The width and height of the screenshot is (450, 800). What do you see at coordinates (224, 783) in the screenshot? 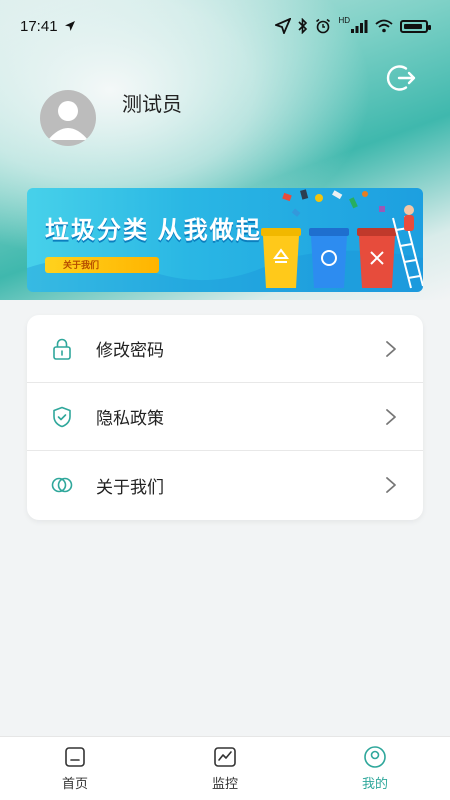
I see `tab-label: 监控` at bounding box center [224, 783].